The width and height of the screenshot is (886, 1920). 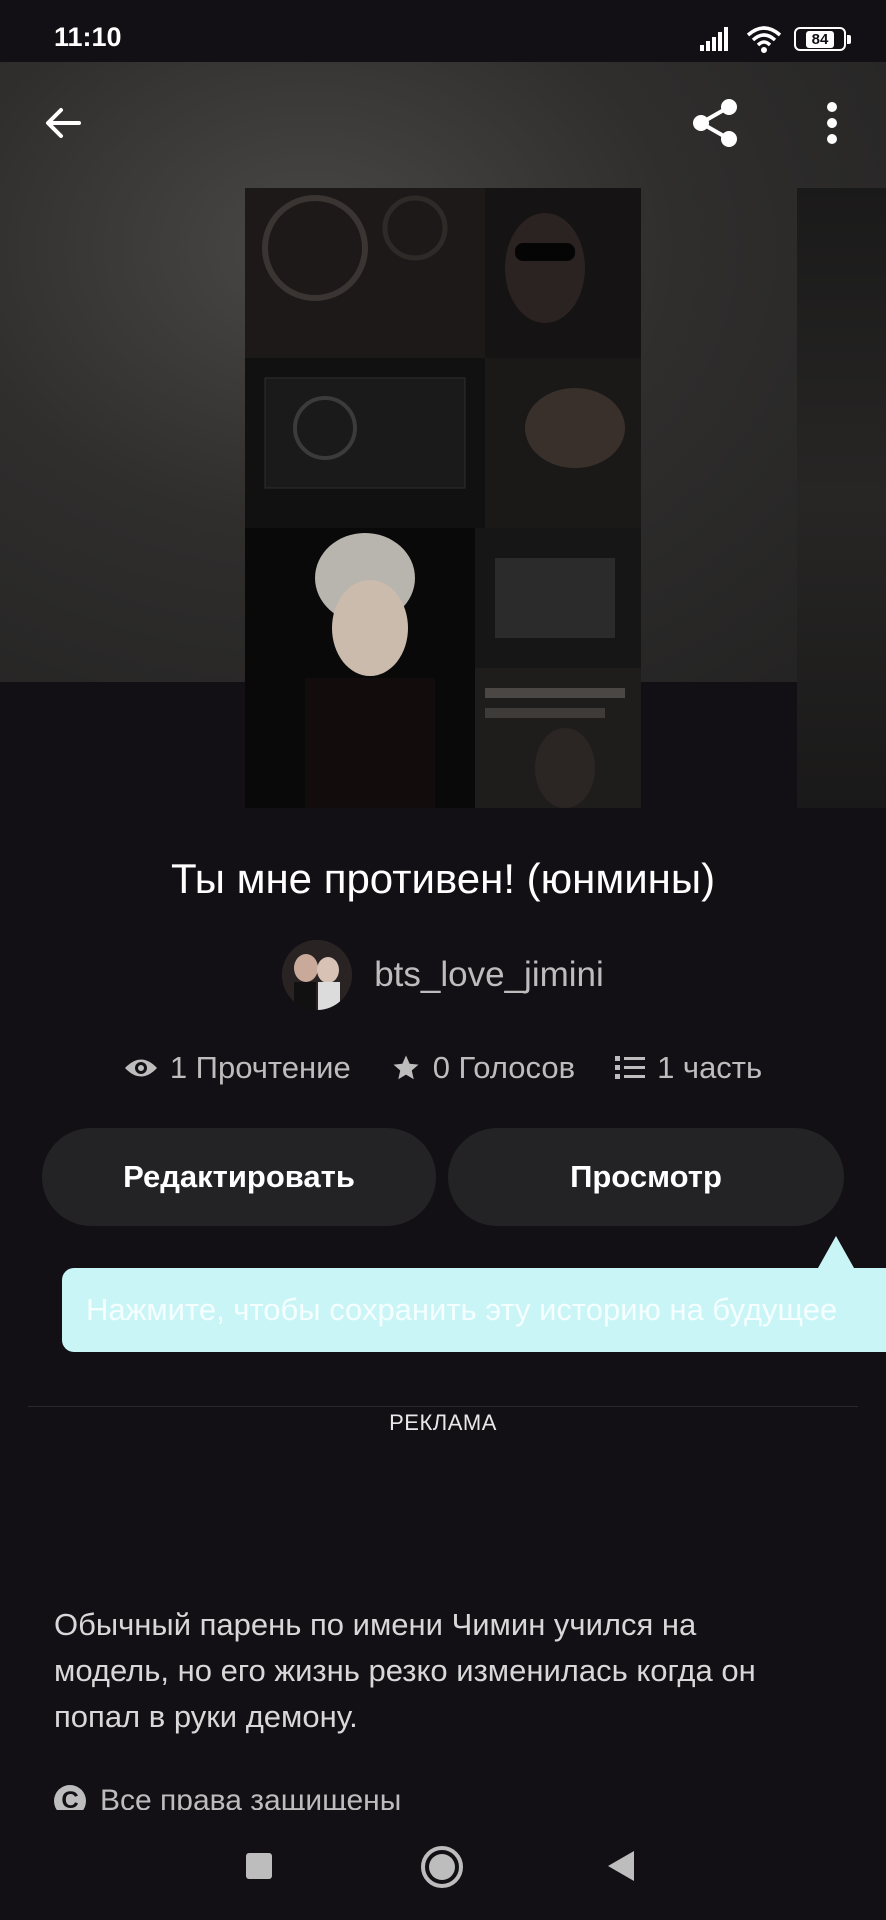 What do you see at coordinates (714, 39) in the screenshot?
I see `signal-icon` at bounding box center [714, 39].